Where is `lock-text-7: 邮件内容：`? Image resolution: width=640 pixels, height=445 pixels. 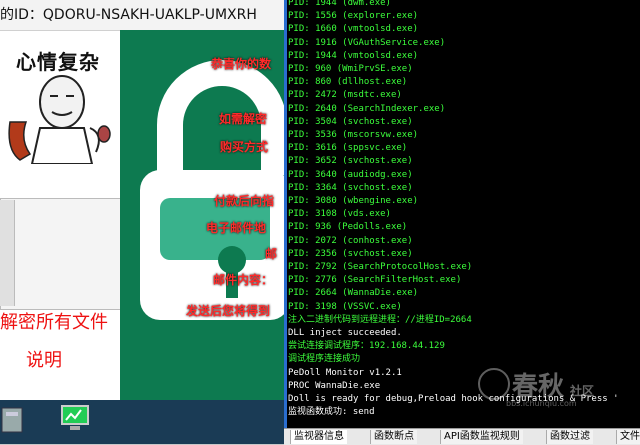
lock-text-7: 邮件内容： is located at coordinates (243, 280).